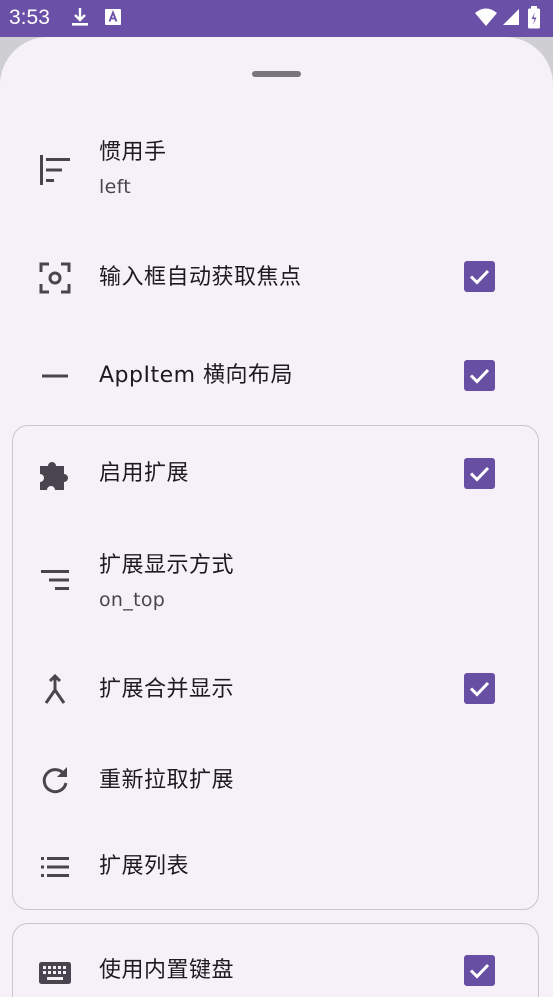 The width and height of the screenshot is (553, 997). What do you see at coordinates (55, 973) in the screenshot?
I see `keyboard-icon` at bounding box center [55, 973].